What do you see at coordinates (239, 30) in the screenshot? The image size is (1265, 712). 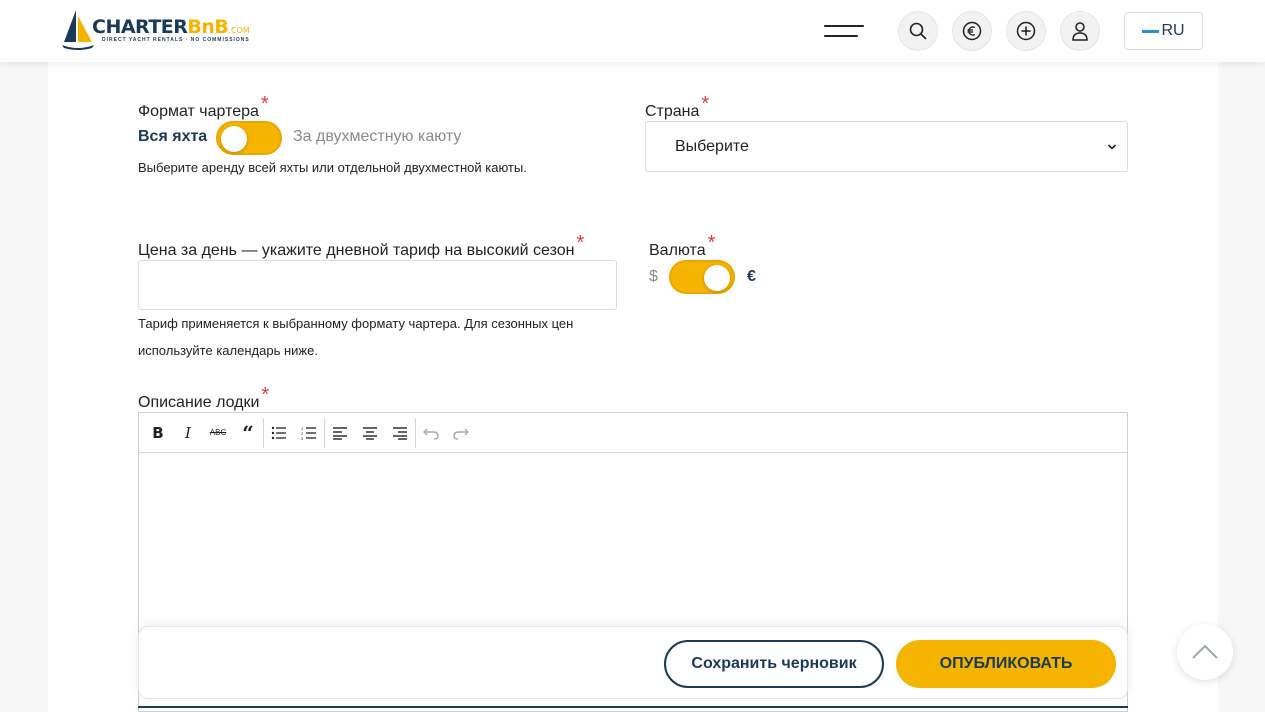 I see `logo-suffix: .COM` at bounding box center [239, 30].